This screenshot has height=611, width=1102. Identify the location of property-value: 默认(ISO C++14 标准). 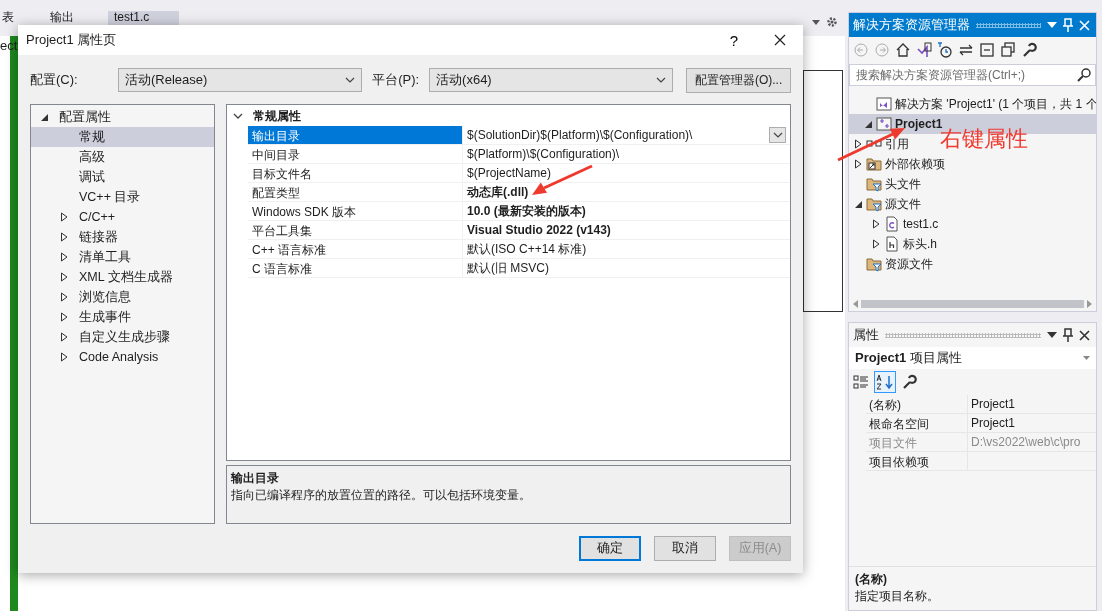
(527, 249).